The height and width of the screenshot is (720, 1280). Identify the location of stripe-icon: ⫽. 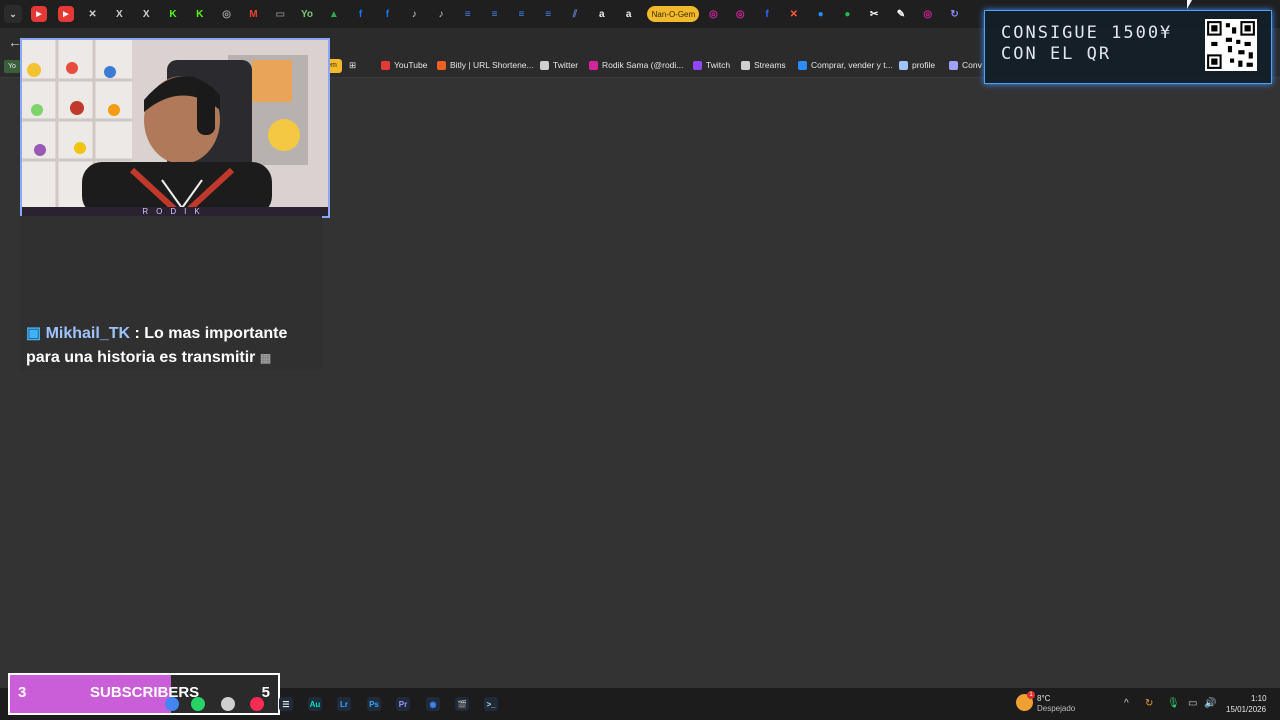
(575, 14).